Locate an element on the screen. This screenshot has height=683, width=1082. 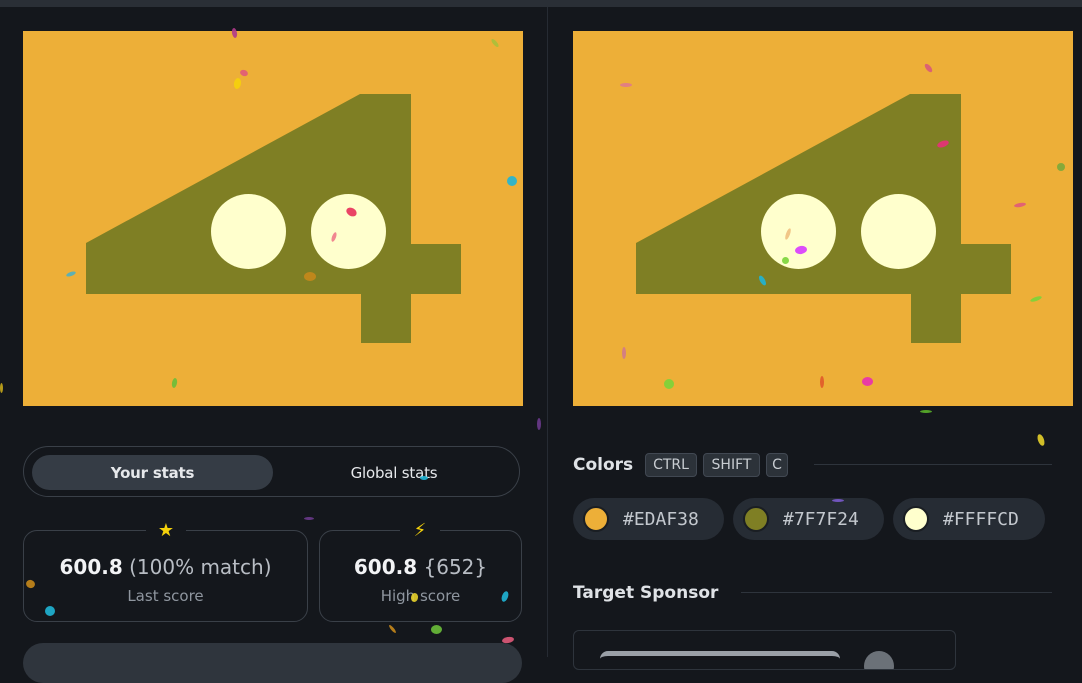
high-score-label: High score is located at coordinates (420, 596).